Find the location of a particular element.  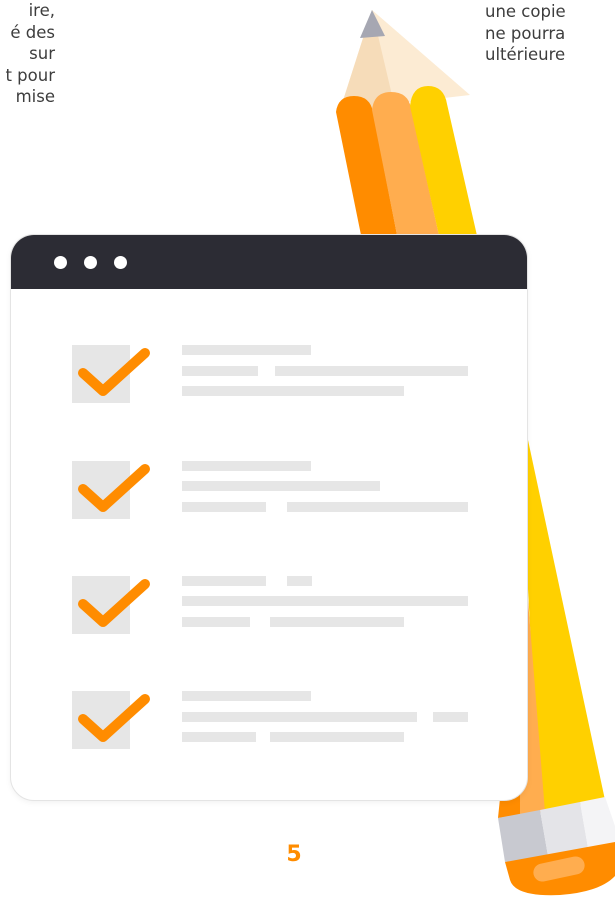

page-number: 5 is located at coordinates (294, 854).